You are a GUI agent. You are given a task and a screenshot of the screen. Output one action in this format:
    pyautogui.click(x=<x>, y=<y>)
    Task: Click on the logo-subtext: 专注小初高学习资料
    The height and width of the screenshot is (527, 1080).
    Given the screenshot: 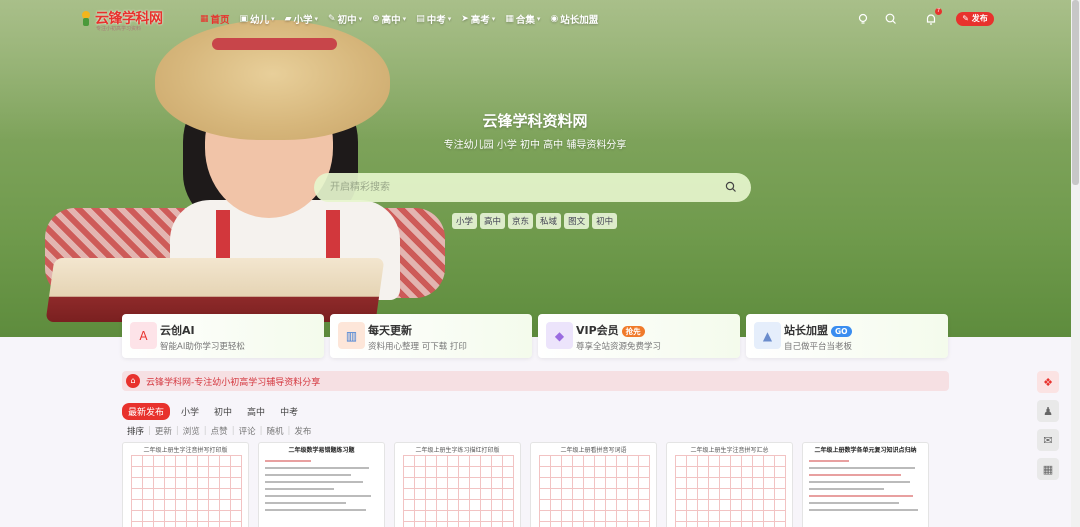 What is the action you would take?
    pyautogui.click(x=119, y=29)
    